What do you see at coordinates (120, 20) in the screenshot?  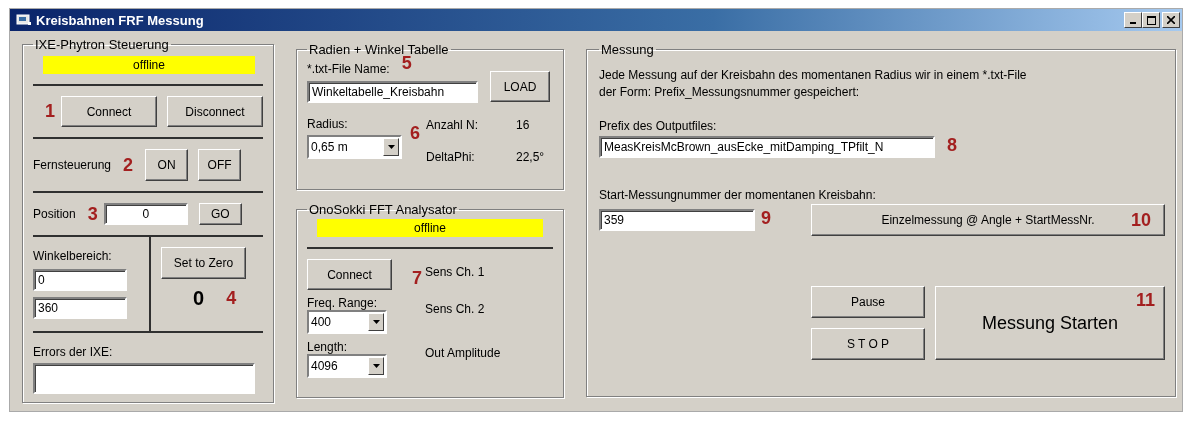 I see `window-title: Kreisbahnen FRF Messung` at bounding box center [120, 20].